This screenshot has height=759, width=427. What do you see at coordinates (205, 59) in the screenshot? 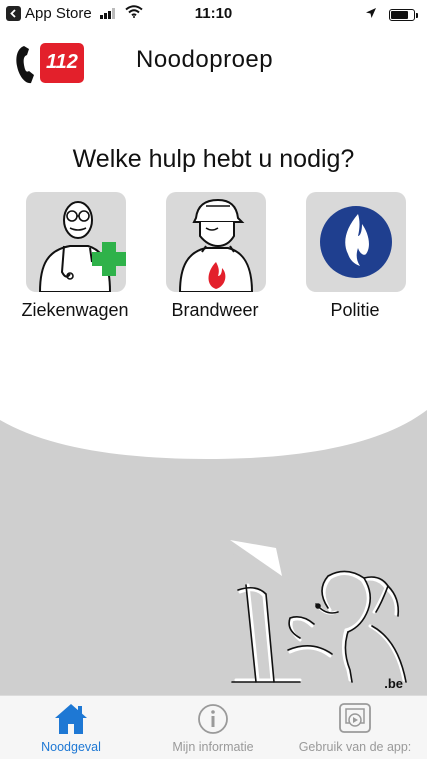
I see `page-title: Noodoproep` at bounding box center [205, 59].